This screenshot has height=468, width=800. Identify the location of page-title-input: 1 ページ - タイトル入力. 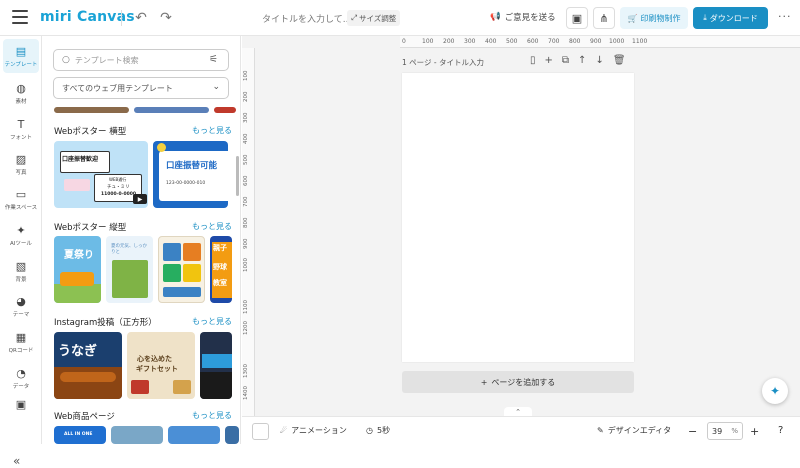
(443, 62).